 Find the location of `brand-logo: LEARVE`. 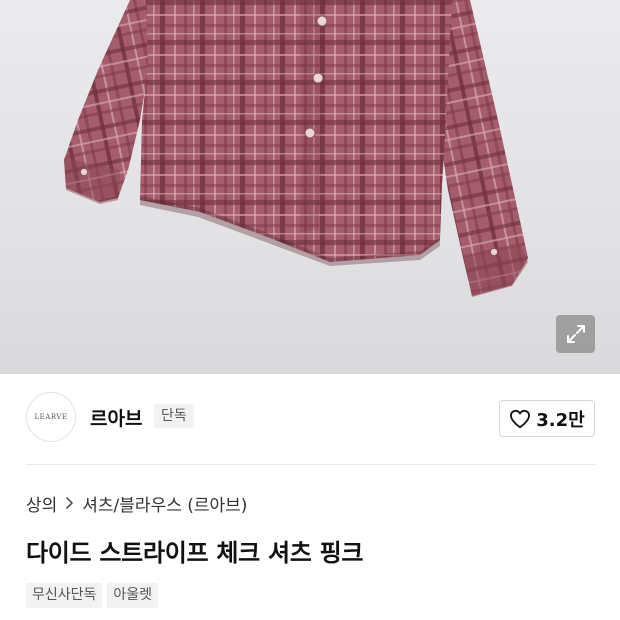

brand-logo: LEARVE is located at coordinates (51, 417).